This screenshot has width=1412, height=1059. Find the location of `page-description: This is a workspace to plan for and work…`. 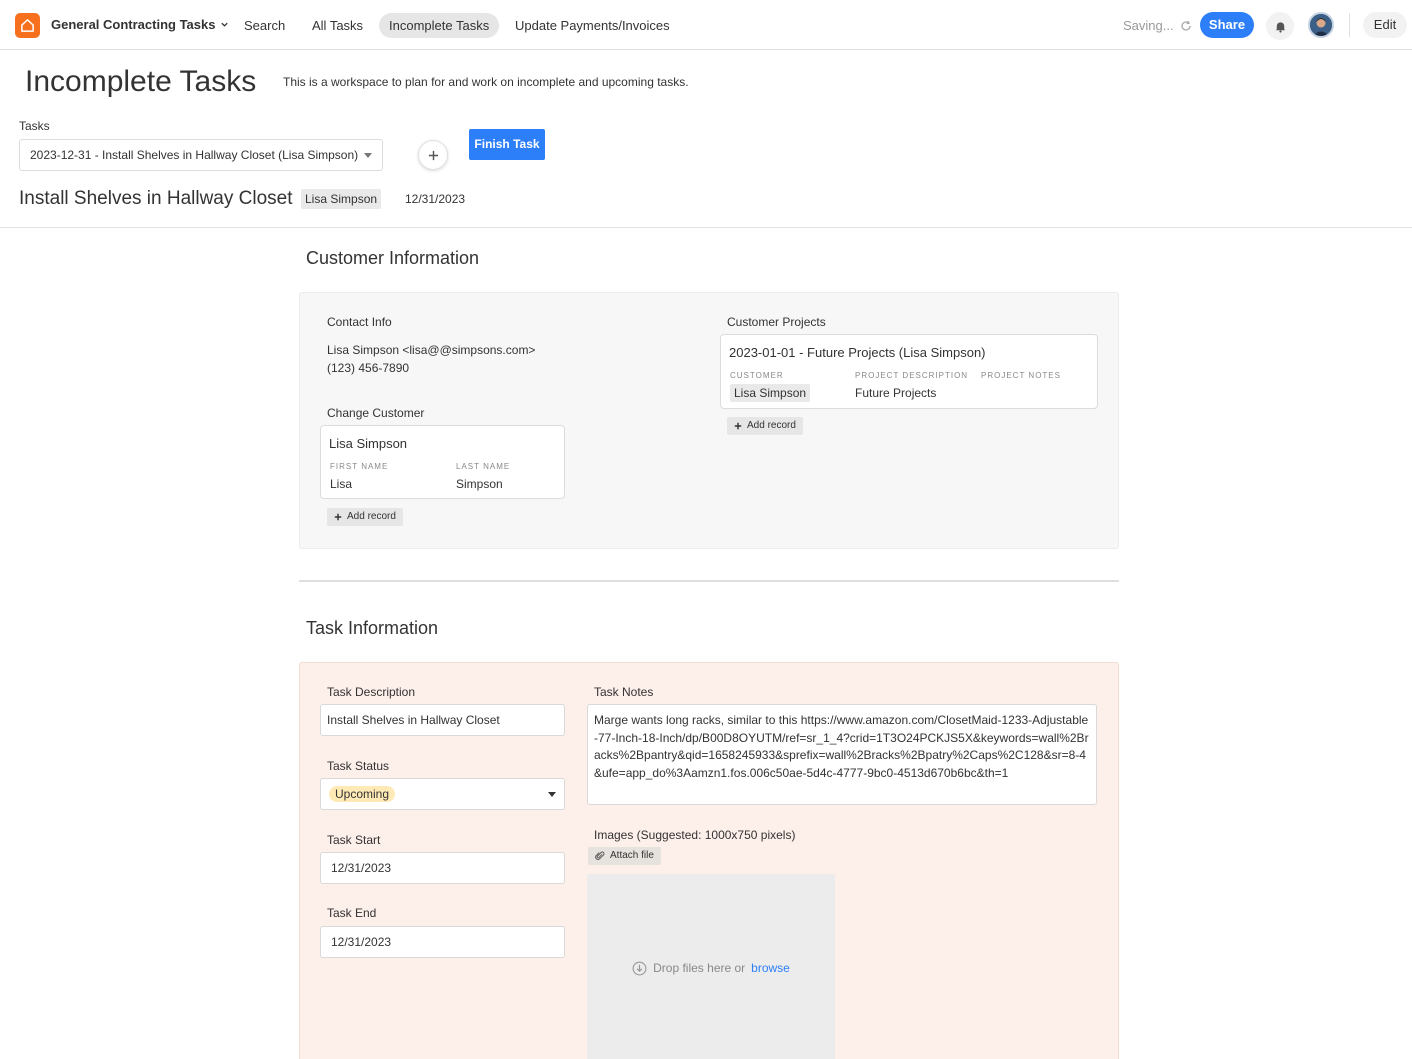

page-description: This is a workspace to plan for and work… is located at coordinates (486, 82).